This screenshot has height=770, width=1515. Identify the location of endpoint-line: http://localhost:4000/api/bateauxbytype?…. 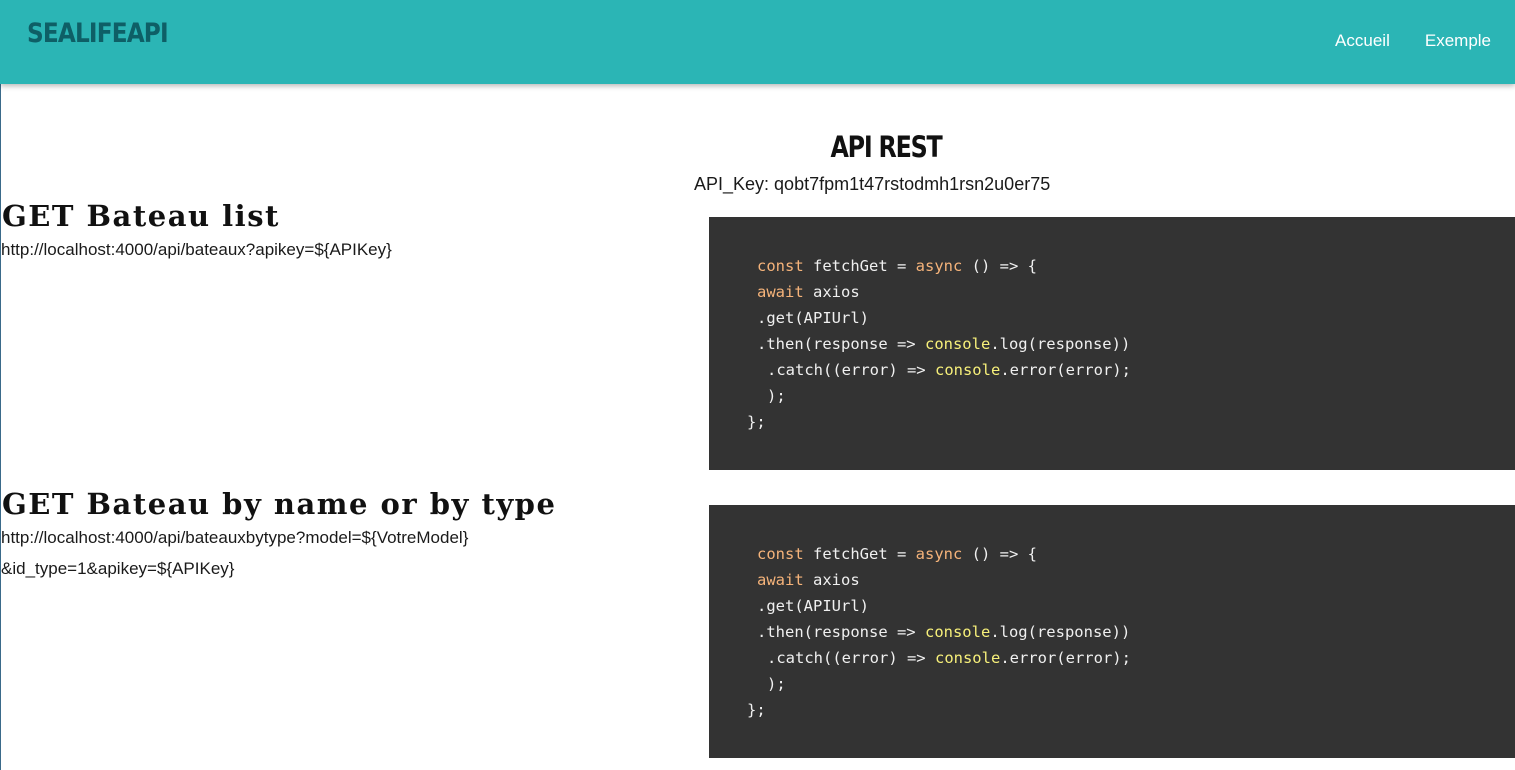
(235, 537).